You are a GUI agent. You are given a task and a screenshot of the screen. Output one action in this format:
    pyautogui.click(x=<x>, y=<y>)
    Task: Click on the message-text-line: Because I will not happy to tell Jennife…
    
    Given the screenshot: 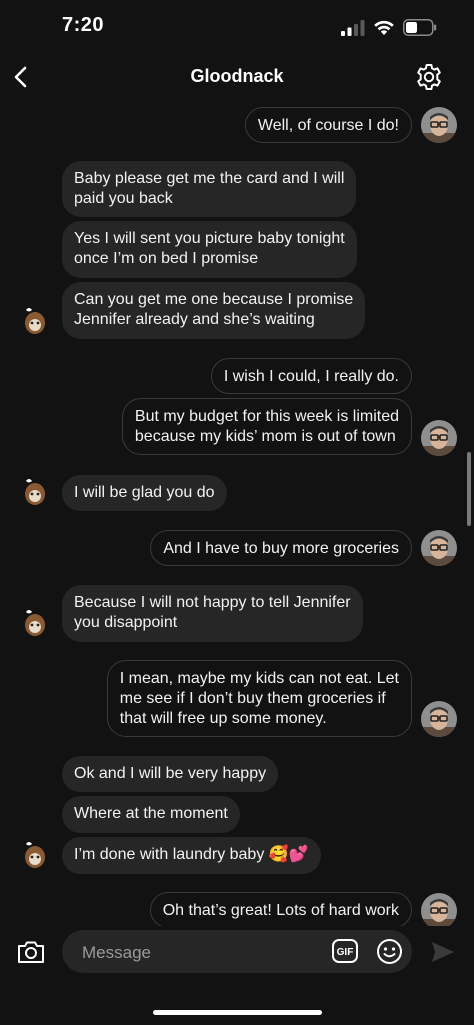 What is the action you would take?
    pyautogui.click(x=212, y=602)
    